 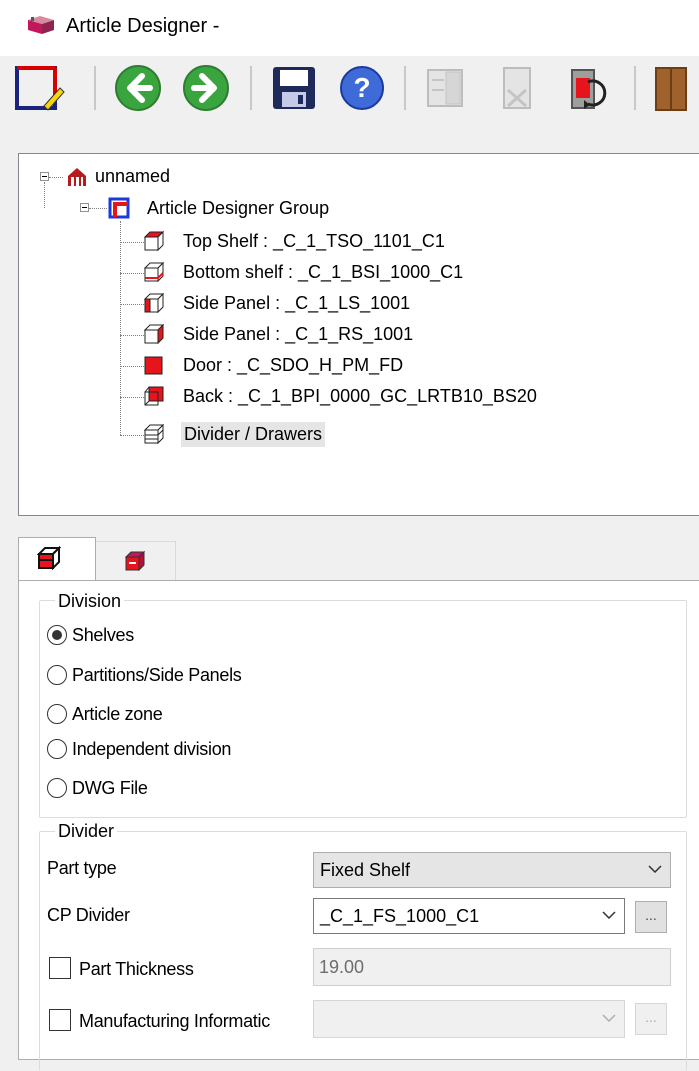 I want to click on divider-group-title: Divider, so click(x=86, y=831).